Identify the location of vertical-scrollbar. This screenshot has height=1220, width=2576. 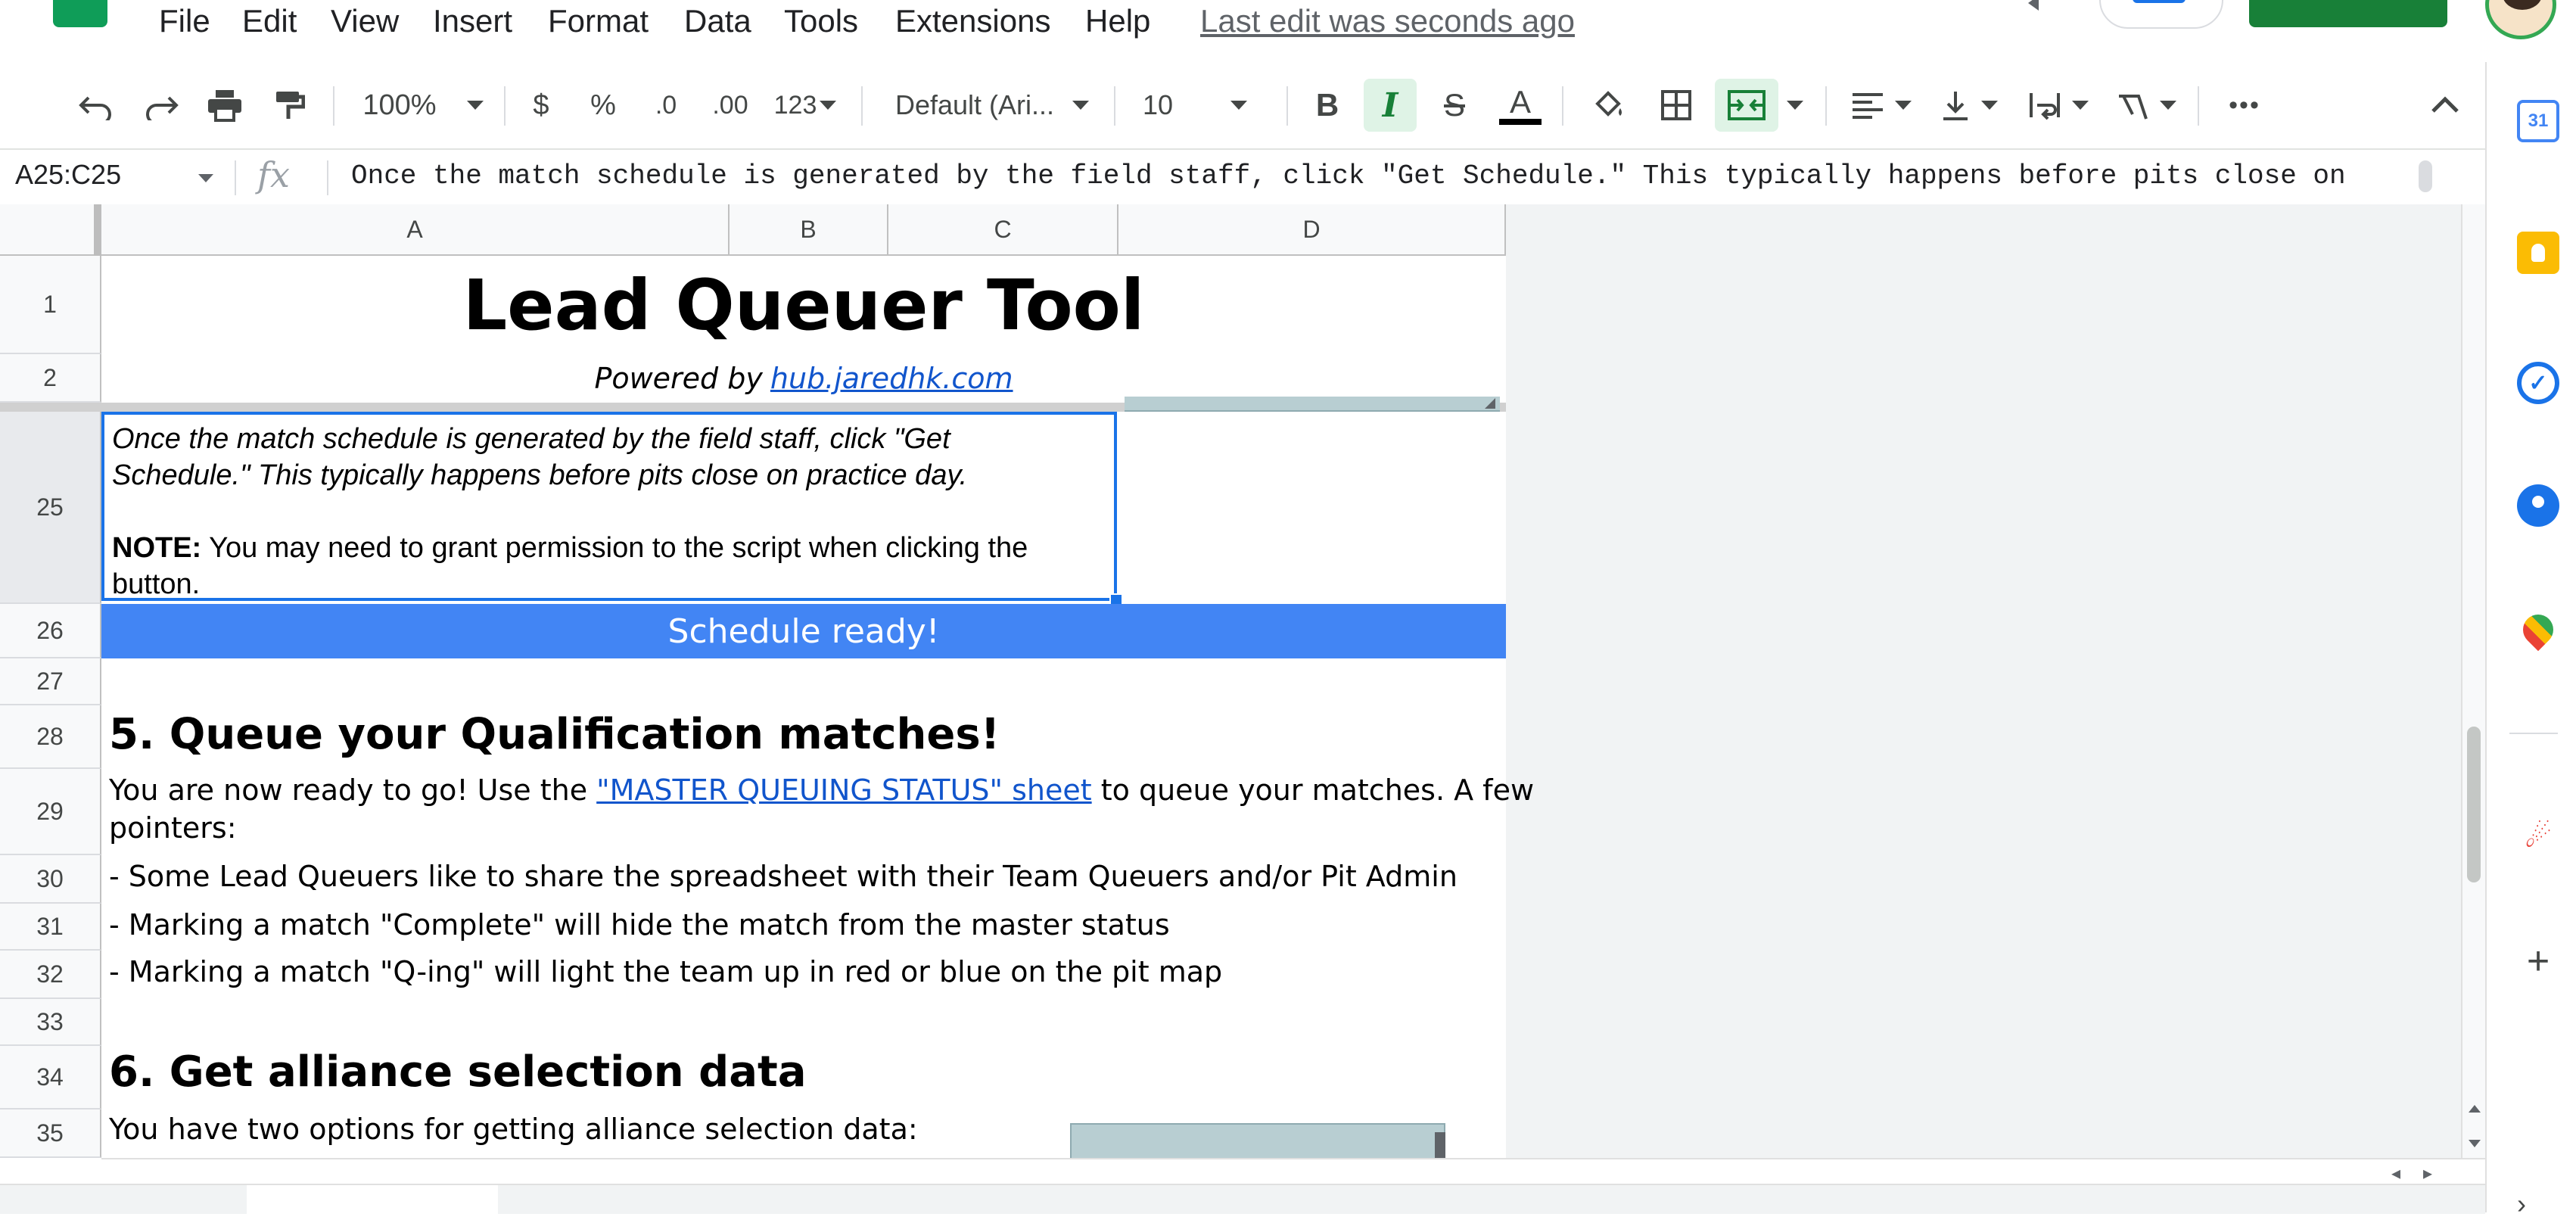
(2473, 681).